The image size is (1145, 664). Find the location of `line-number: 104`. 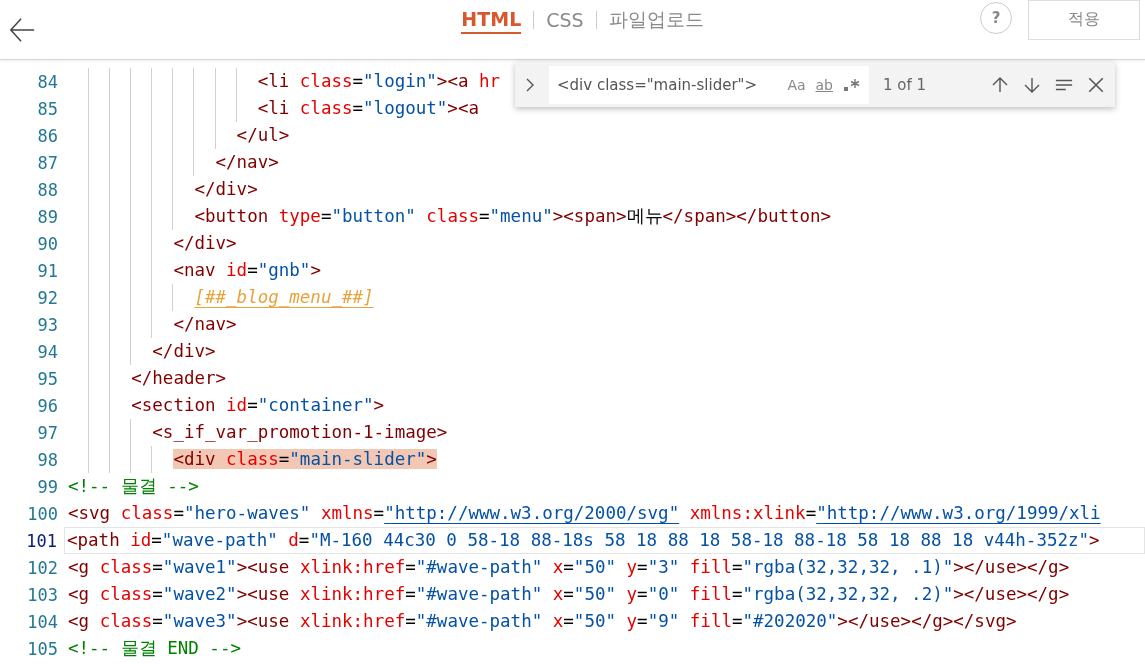

line-number: 104 is located at coordinates (42, 621).